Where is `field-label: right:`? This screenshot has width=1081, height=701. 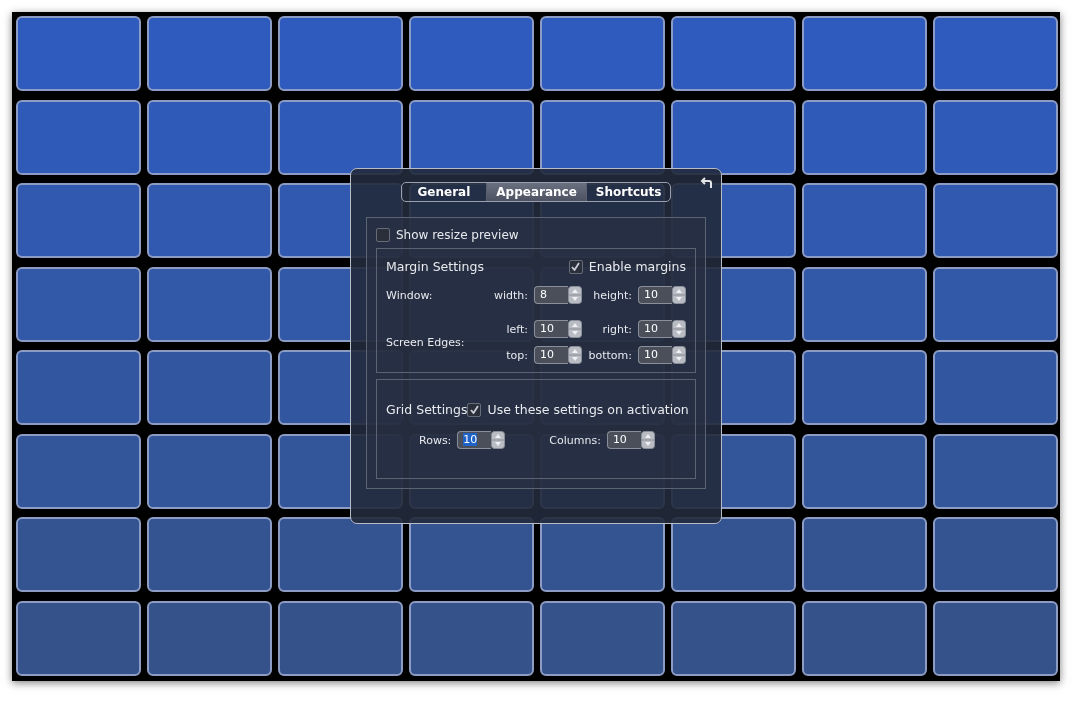 field-label: right: is located at coordinates (616, 329).